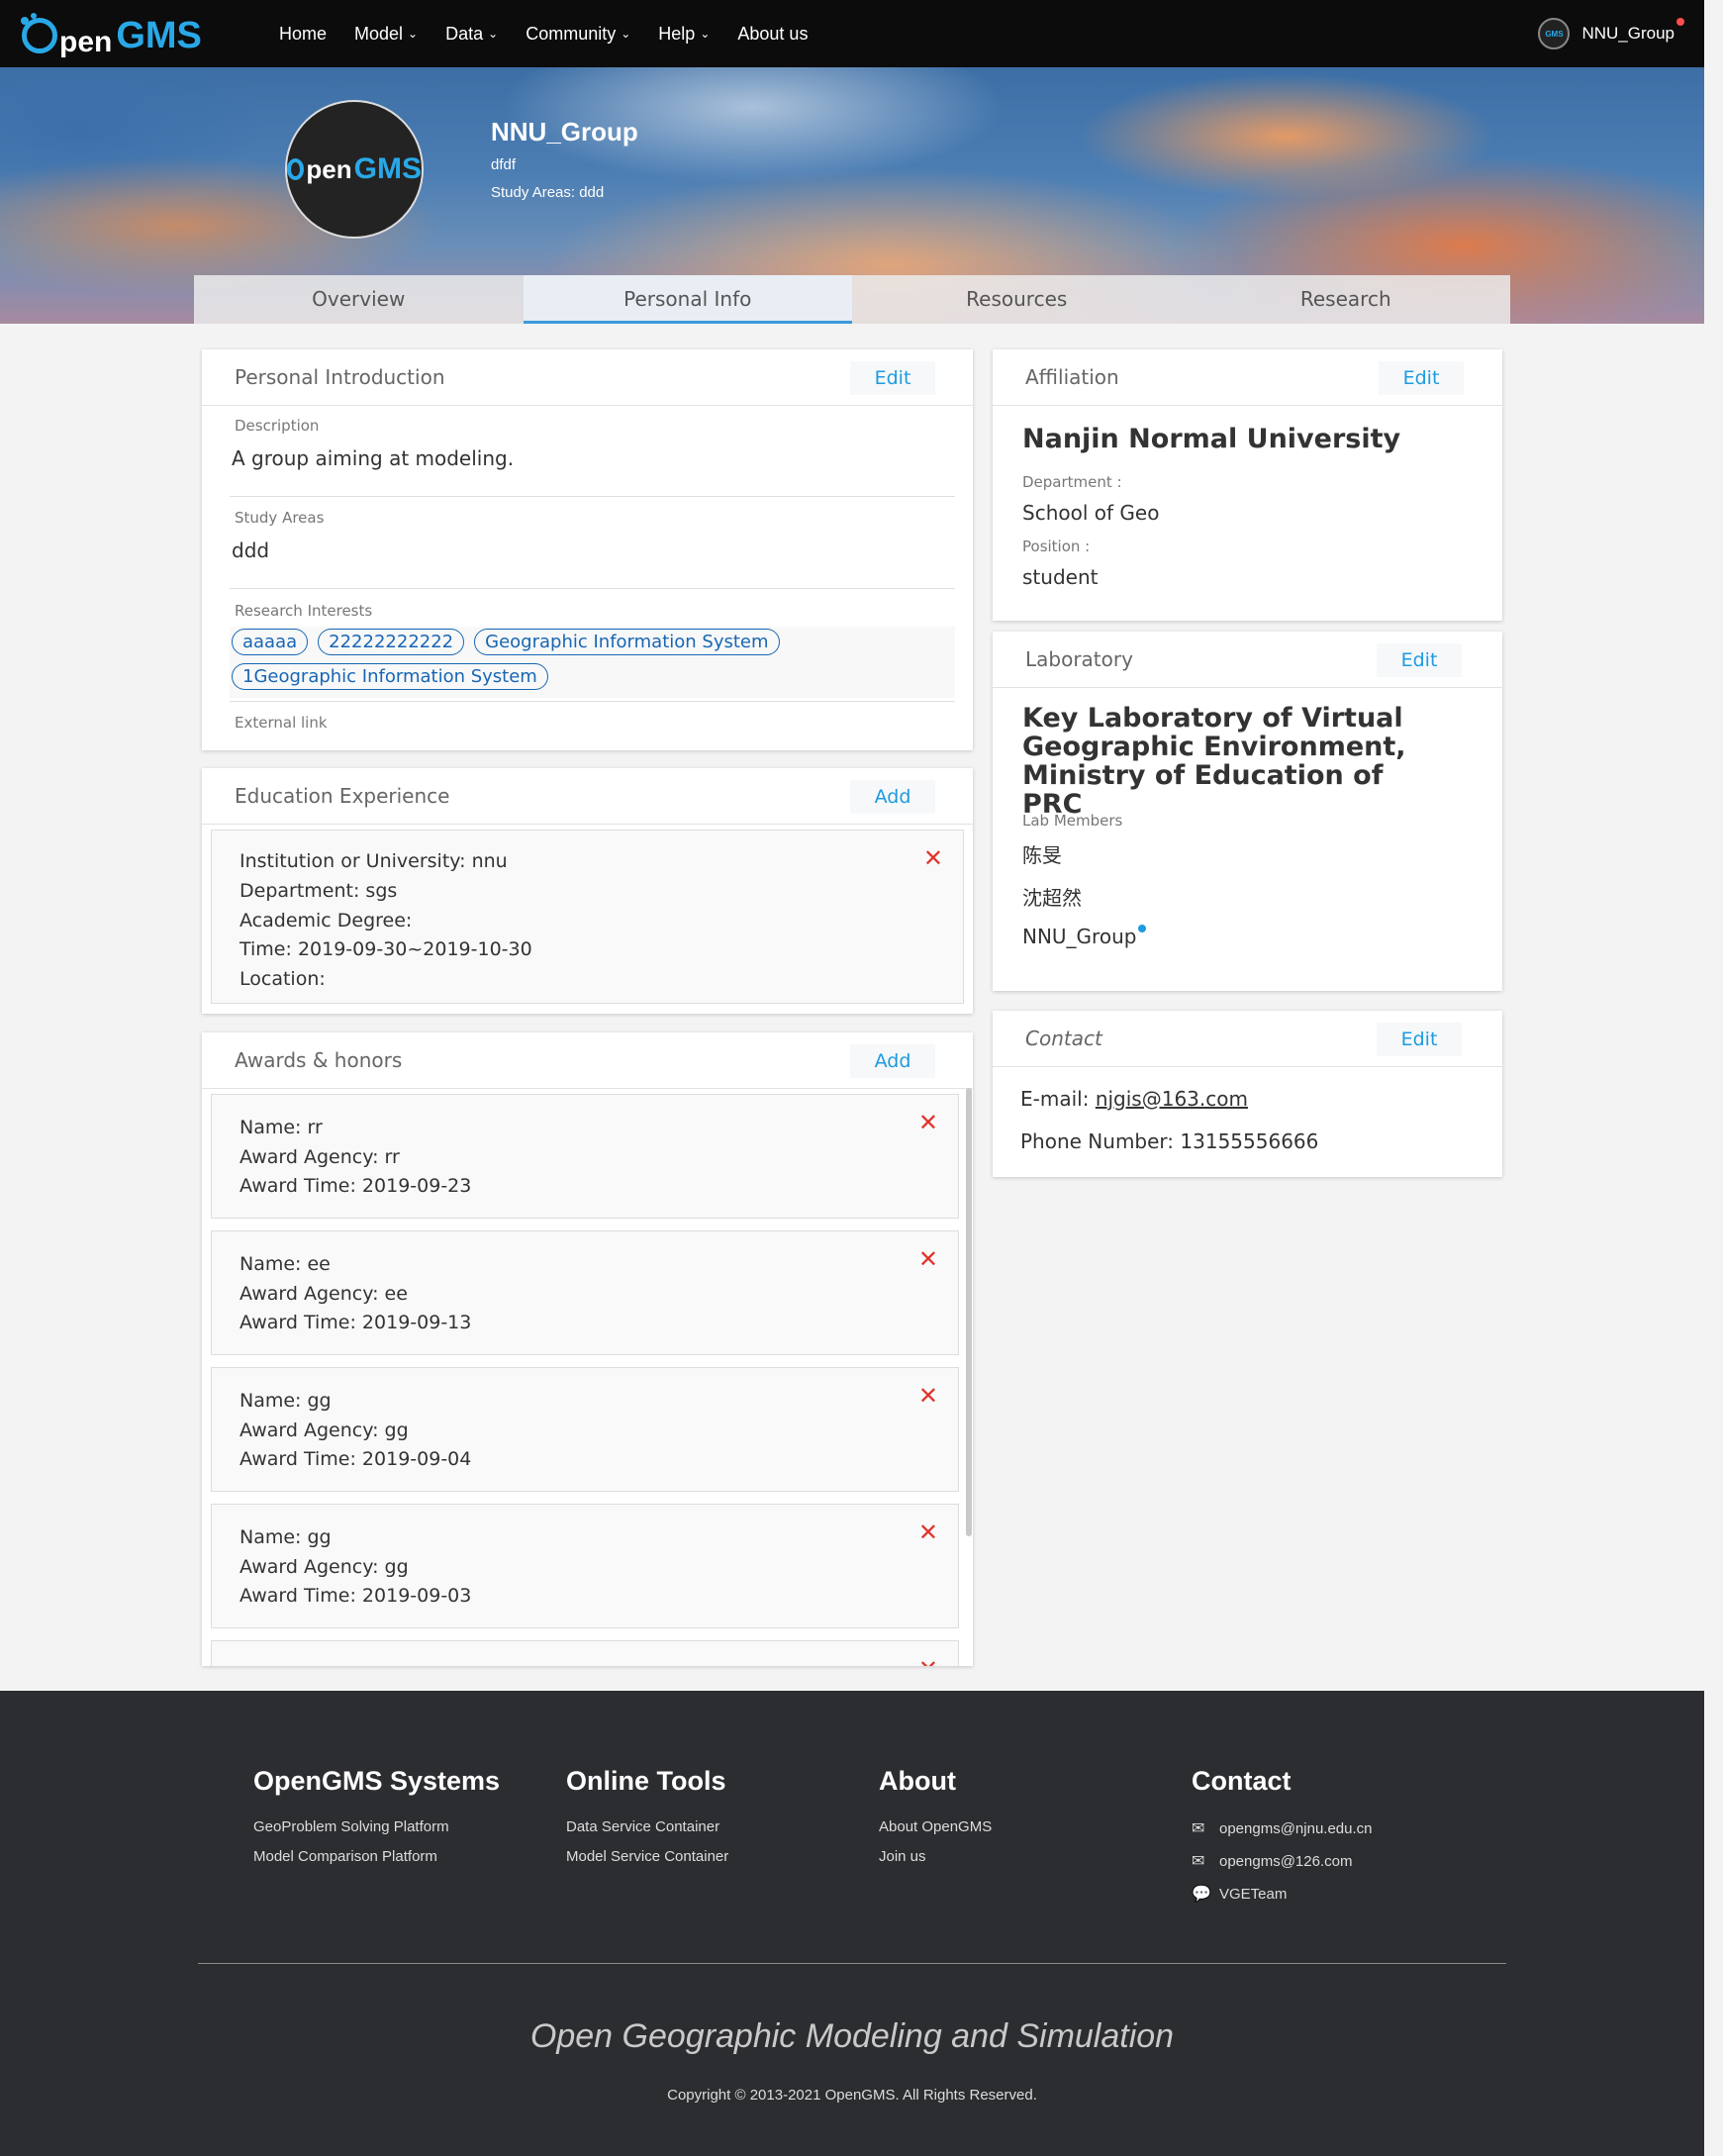 This screenshot has width=1723, height=2156. What do you see at coordinates (323, 1294) in the screenshot?
I see `award-agency: Award Agency: ee` at bounding box center [323, 1294].